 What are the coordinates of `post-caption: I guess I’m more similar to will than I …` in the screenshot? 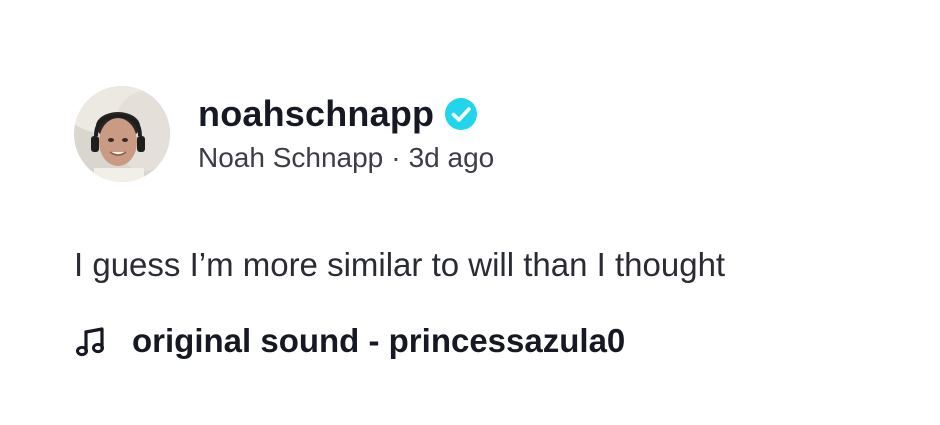 It's located at (400, 264).